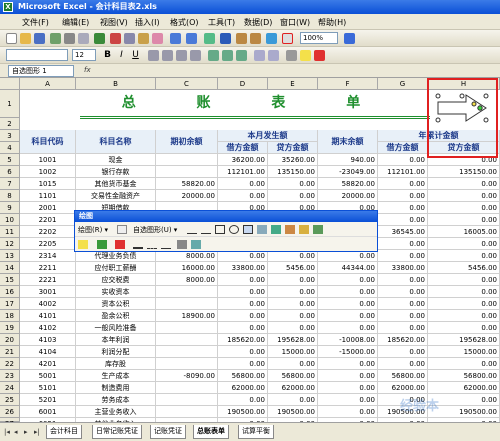 This screenshot has width=500, height=441. What do you see at coordinates (348, 268) in the screenshot?
I see `cell: 44344.00` at bounding box center [348, 268].